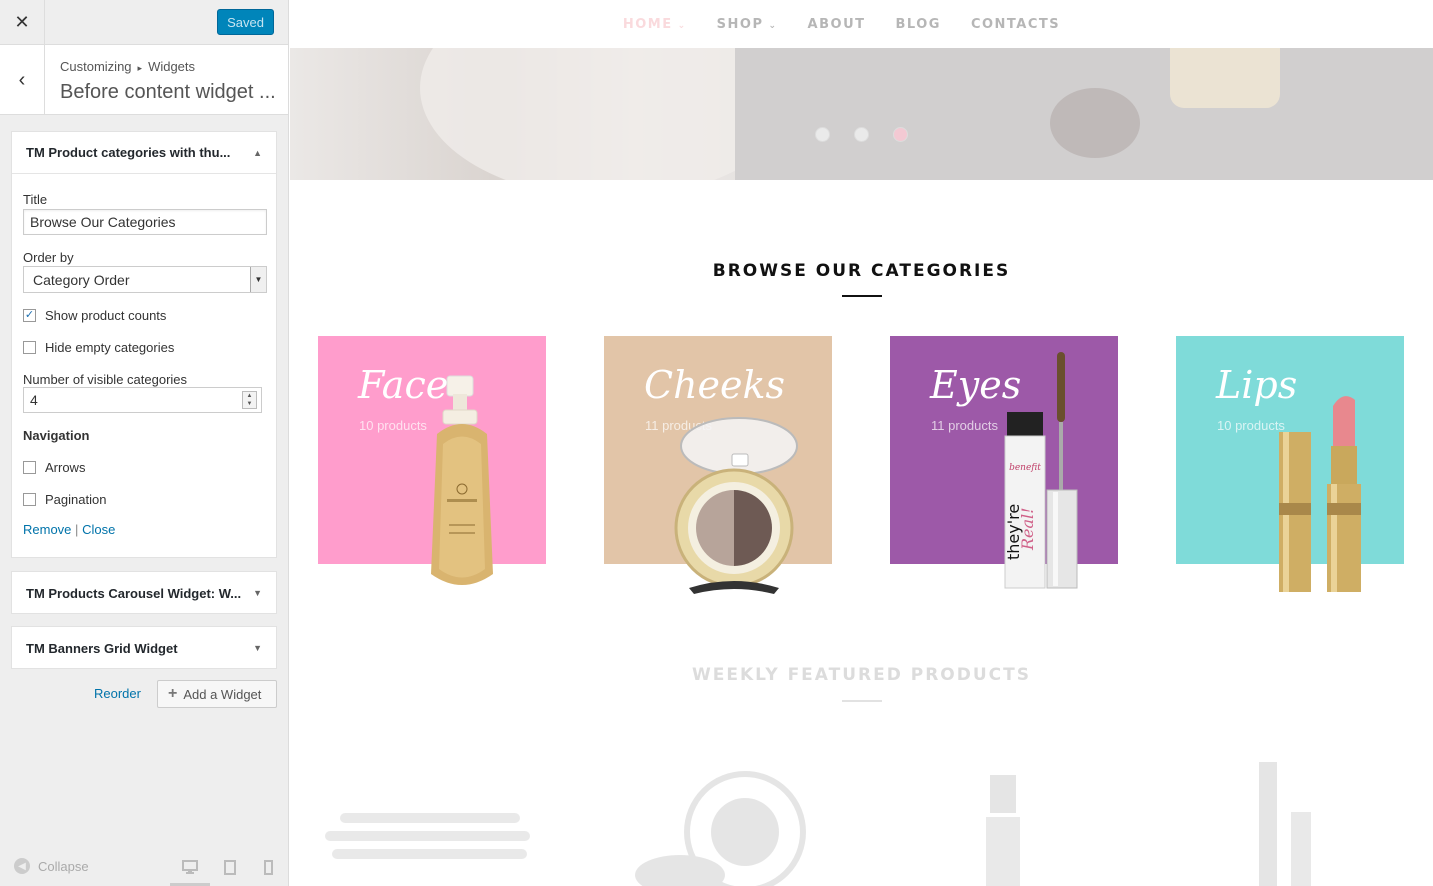 Image resolution: width=1433 pixels, height=886 pixels. What do you see at coordinates (222, 694) in the screenshot?
I see `add-widget-label: Add a Widget` at bounding box center [222, 694].